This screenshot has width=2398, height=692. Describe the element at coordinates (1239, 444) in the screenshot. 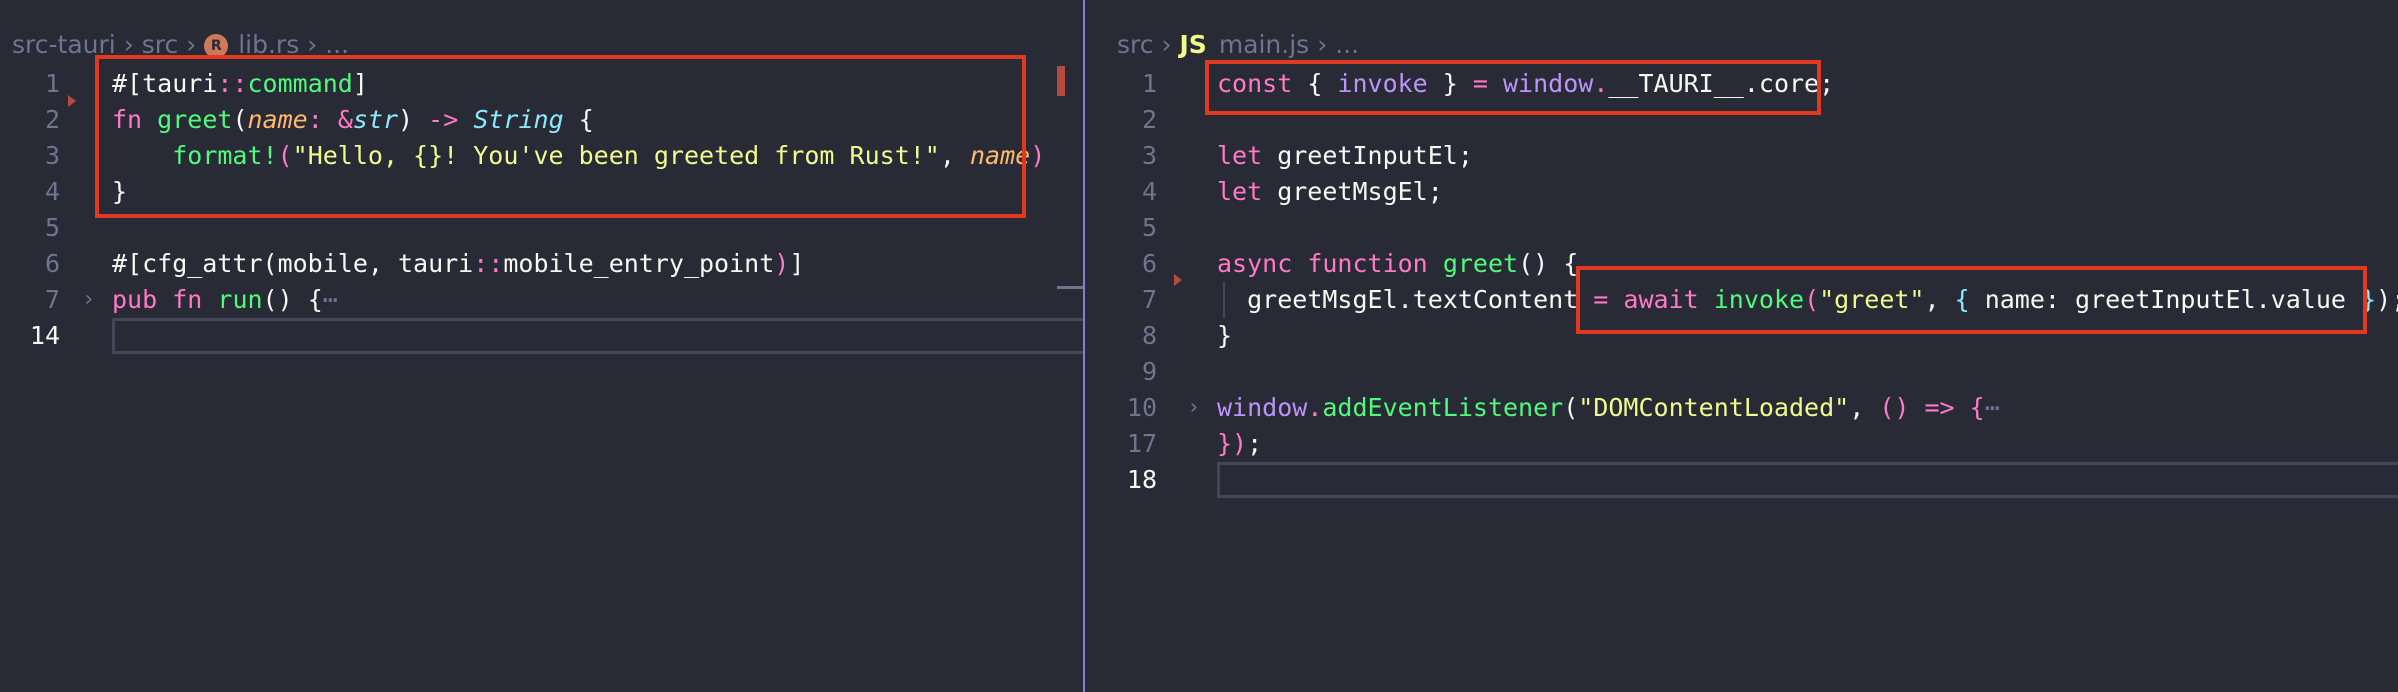

I see `code-line-17: });` at that location.